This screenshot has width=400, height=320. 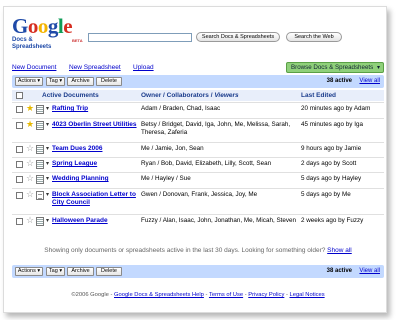 What do you see at coordinates (172, 148) in the screenshot?
I see `owner-collaborators: Me / Jamie, Jon, Sean` at bounding box center [172, 148].